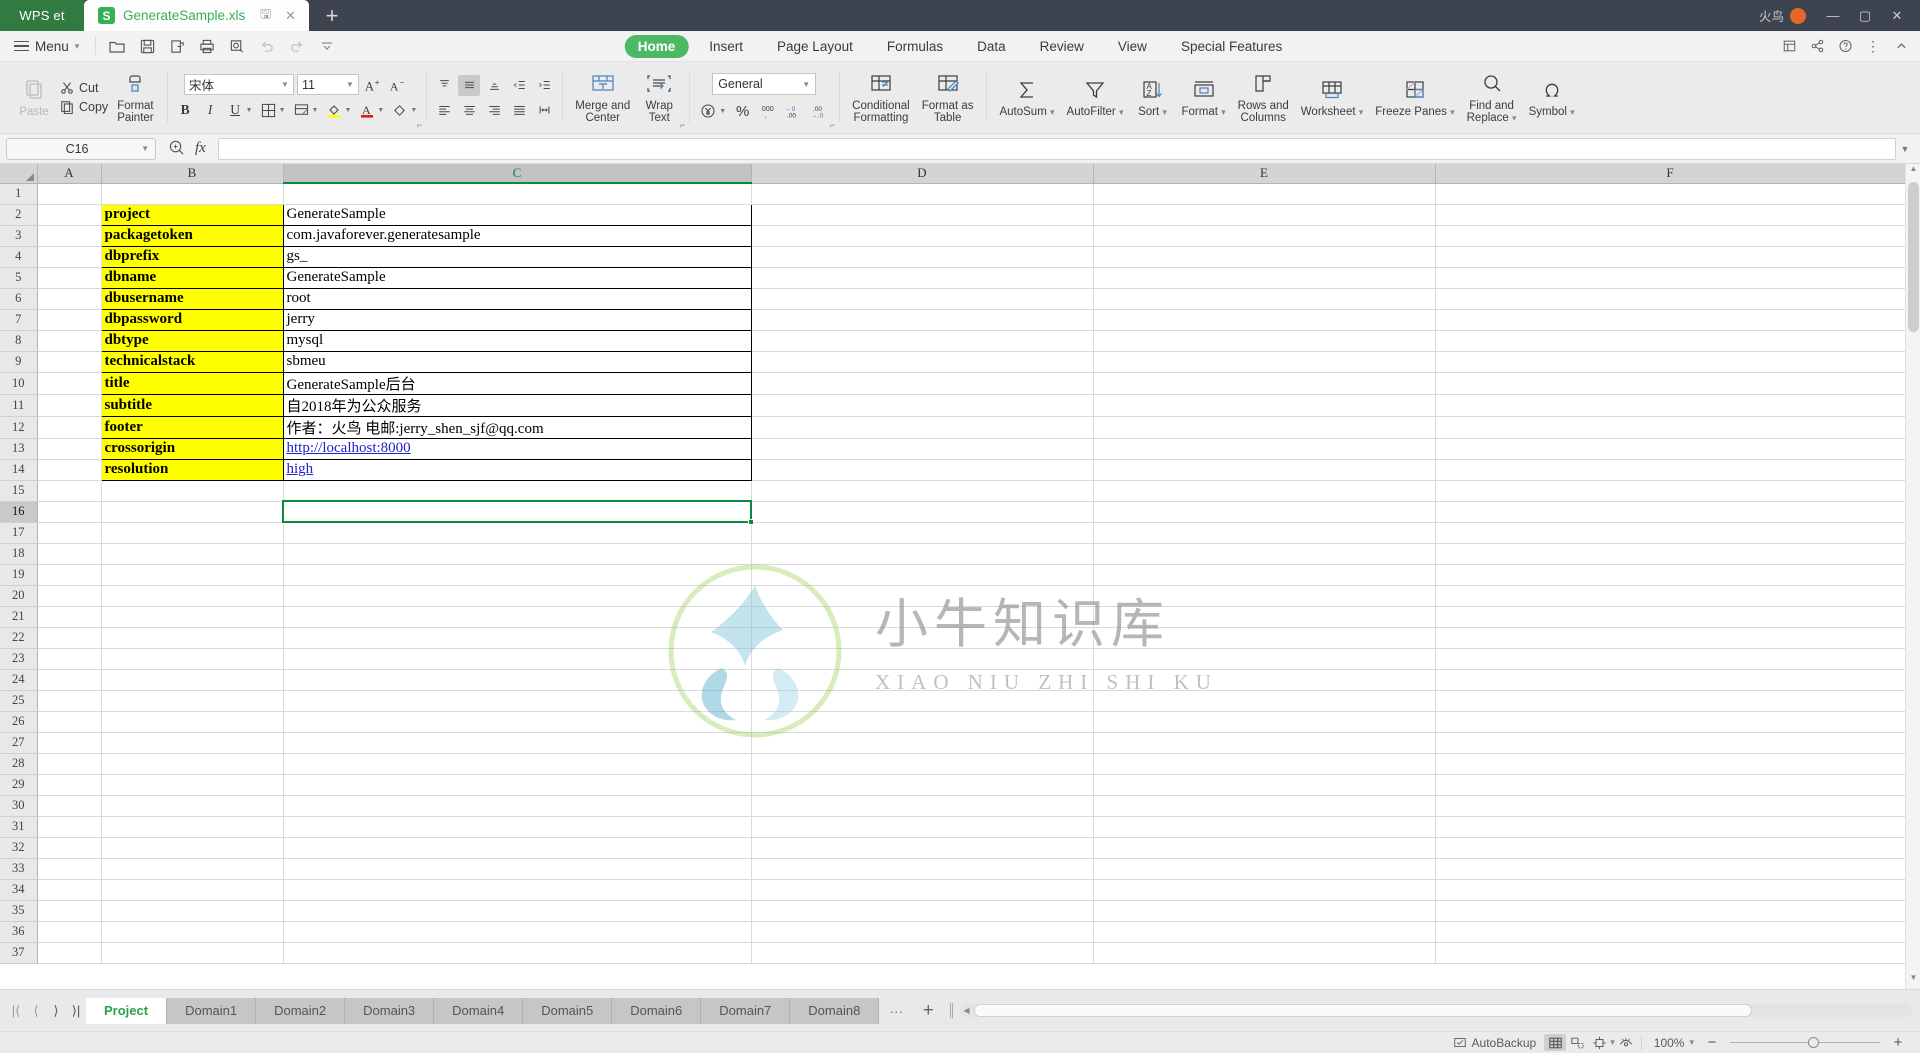  I want to click on row-header-23: 23, so click(19, 659).